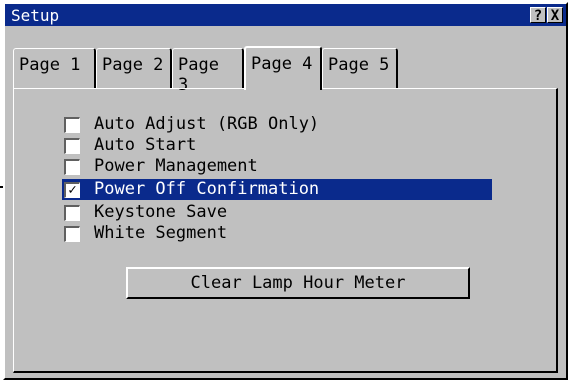 The image size is (575, 383). What do you see at coordinates (208, 71) in the screenshot?
I see `tab-page-3: Page 3` at bounding box center [208, 71].